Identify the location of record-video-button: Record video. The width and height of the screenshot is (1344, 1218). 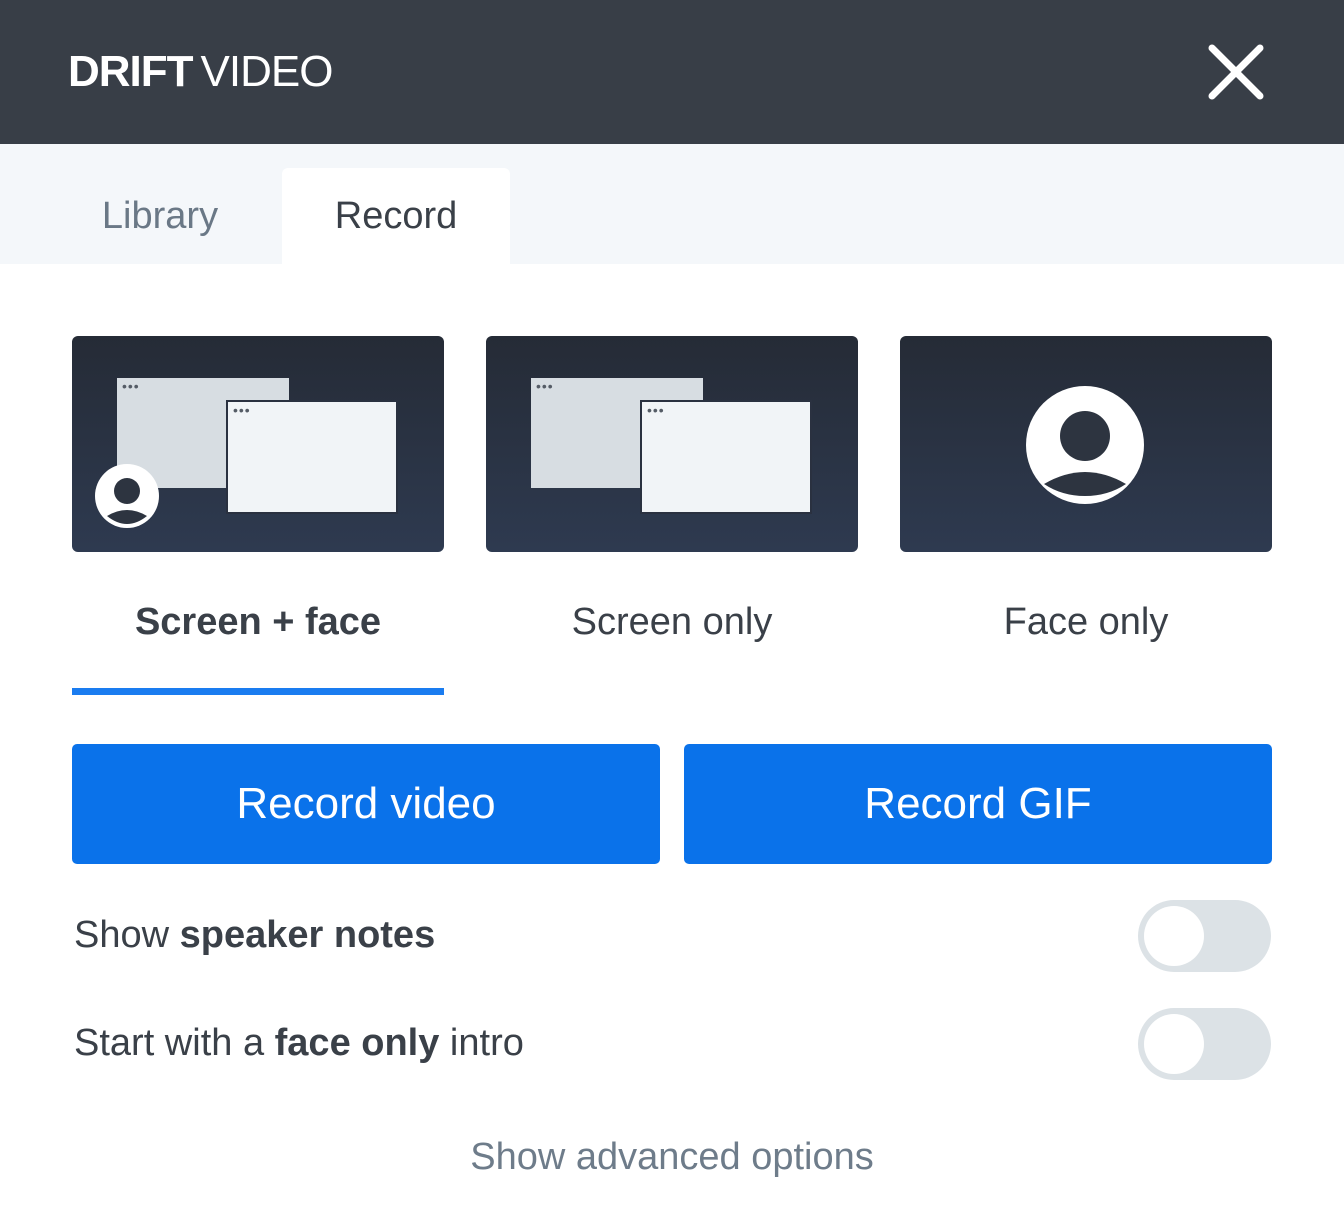
(366, 804).